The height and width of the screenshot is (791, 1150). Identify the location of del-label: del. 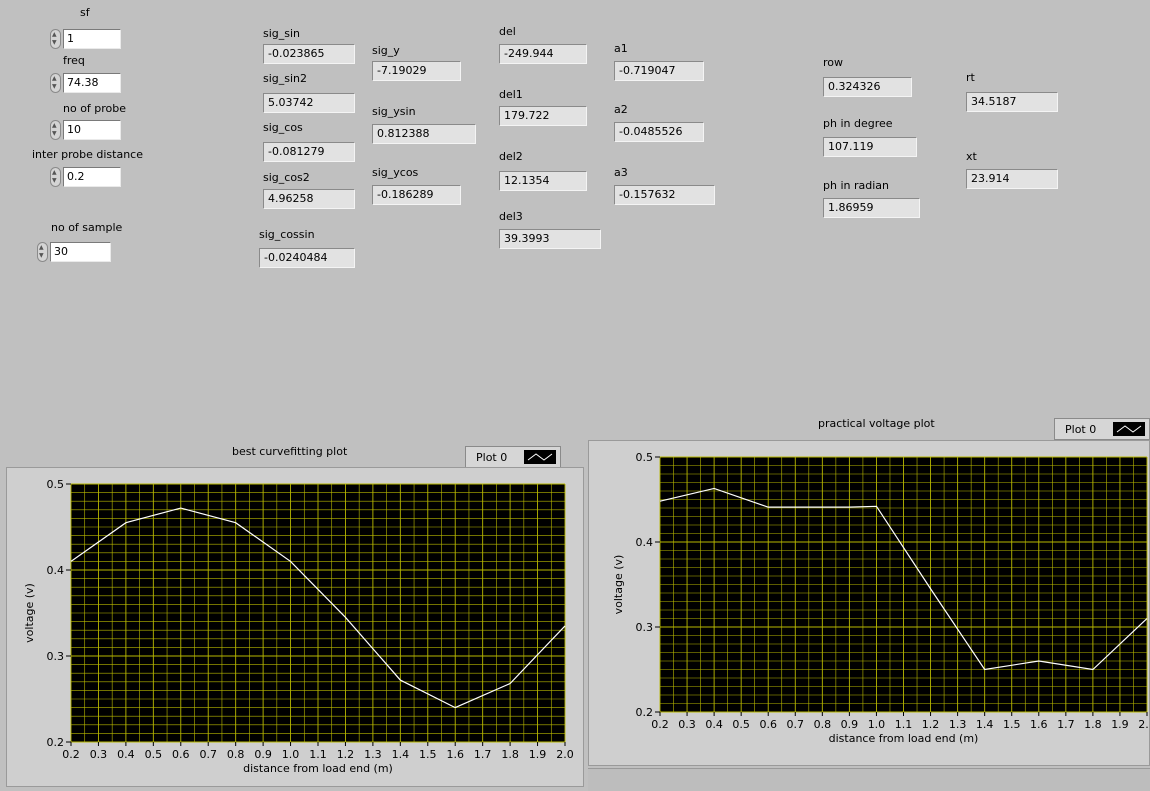
(507, 31).